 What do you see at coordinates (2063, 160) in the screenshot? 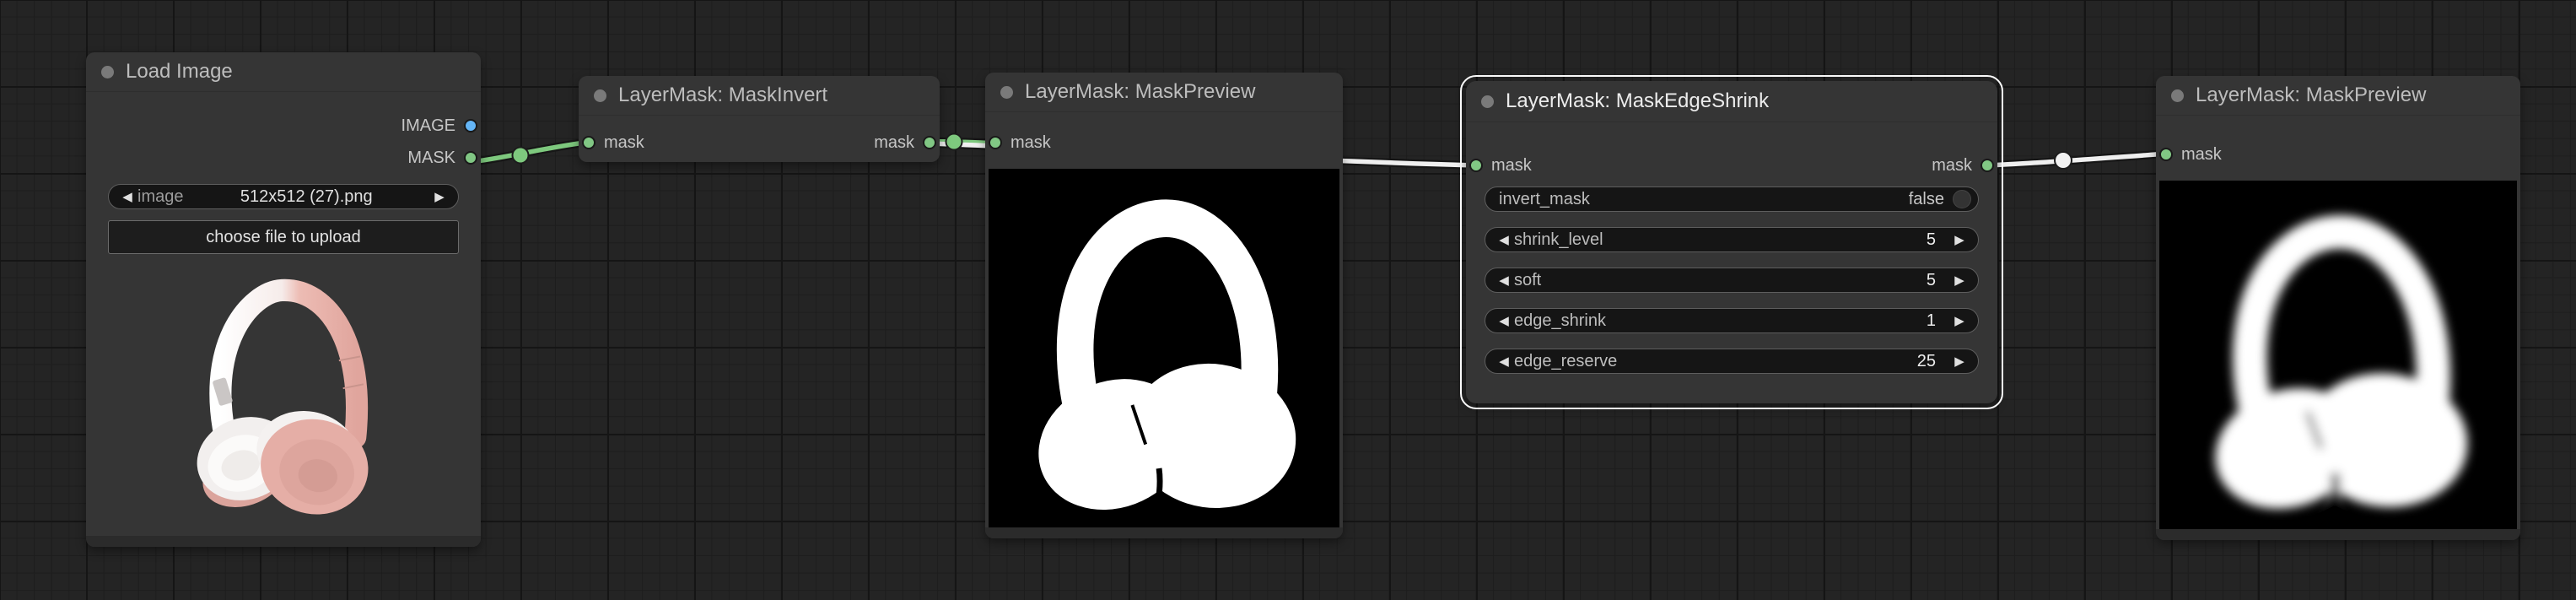
I see `reroute-dot-highlighted` at bounding box center [2063, 160].